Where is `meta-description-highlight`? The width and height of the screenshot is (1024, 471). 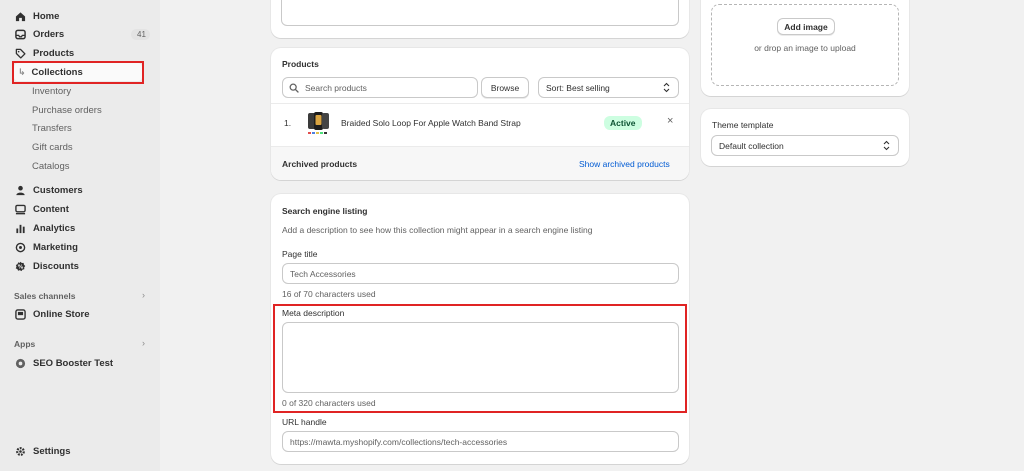 meta-description-highlight is located at coordinates (480, 358).